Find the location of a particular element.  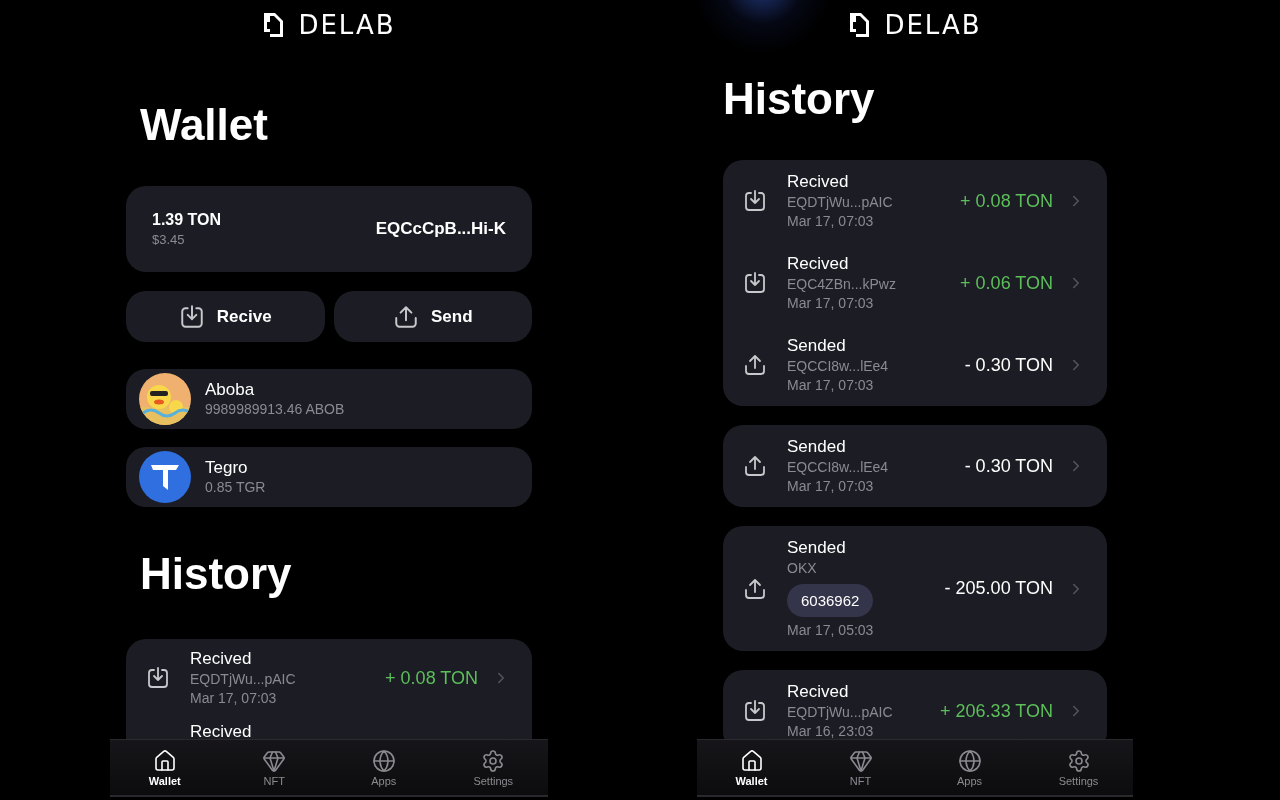

receive-button: Recive is located at coordinates (225, 316).